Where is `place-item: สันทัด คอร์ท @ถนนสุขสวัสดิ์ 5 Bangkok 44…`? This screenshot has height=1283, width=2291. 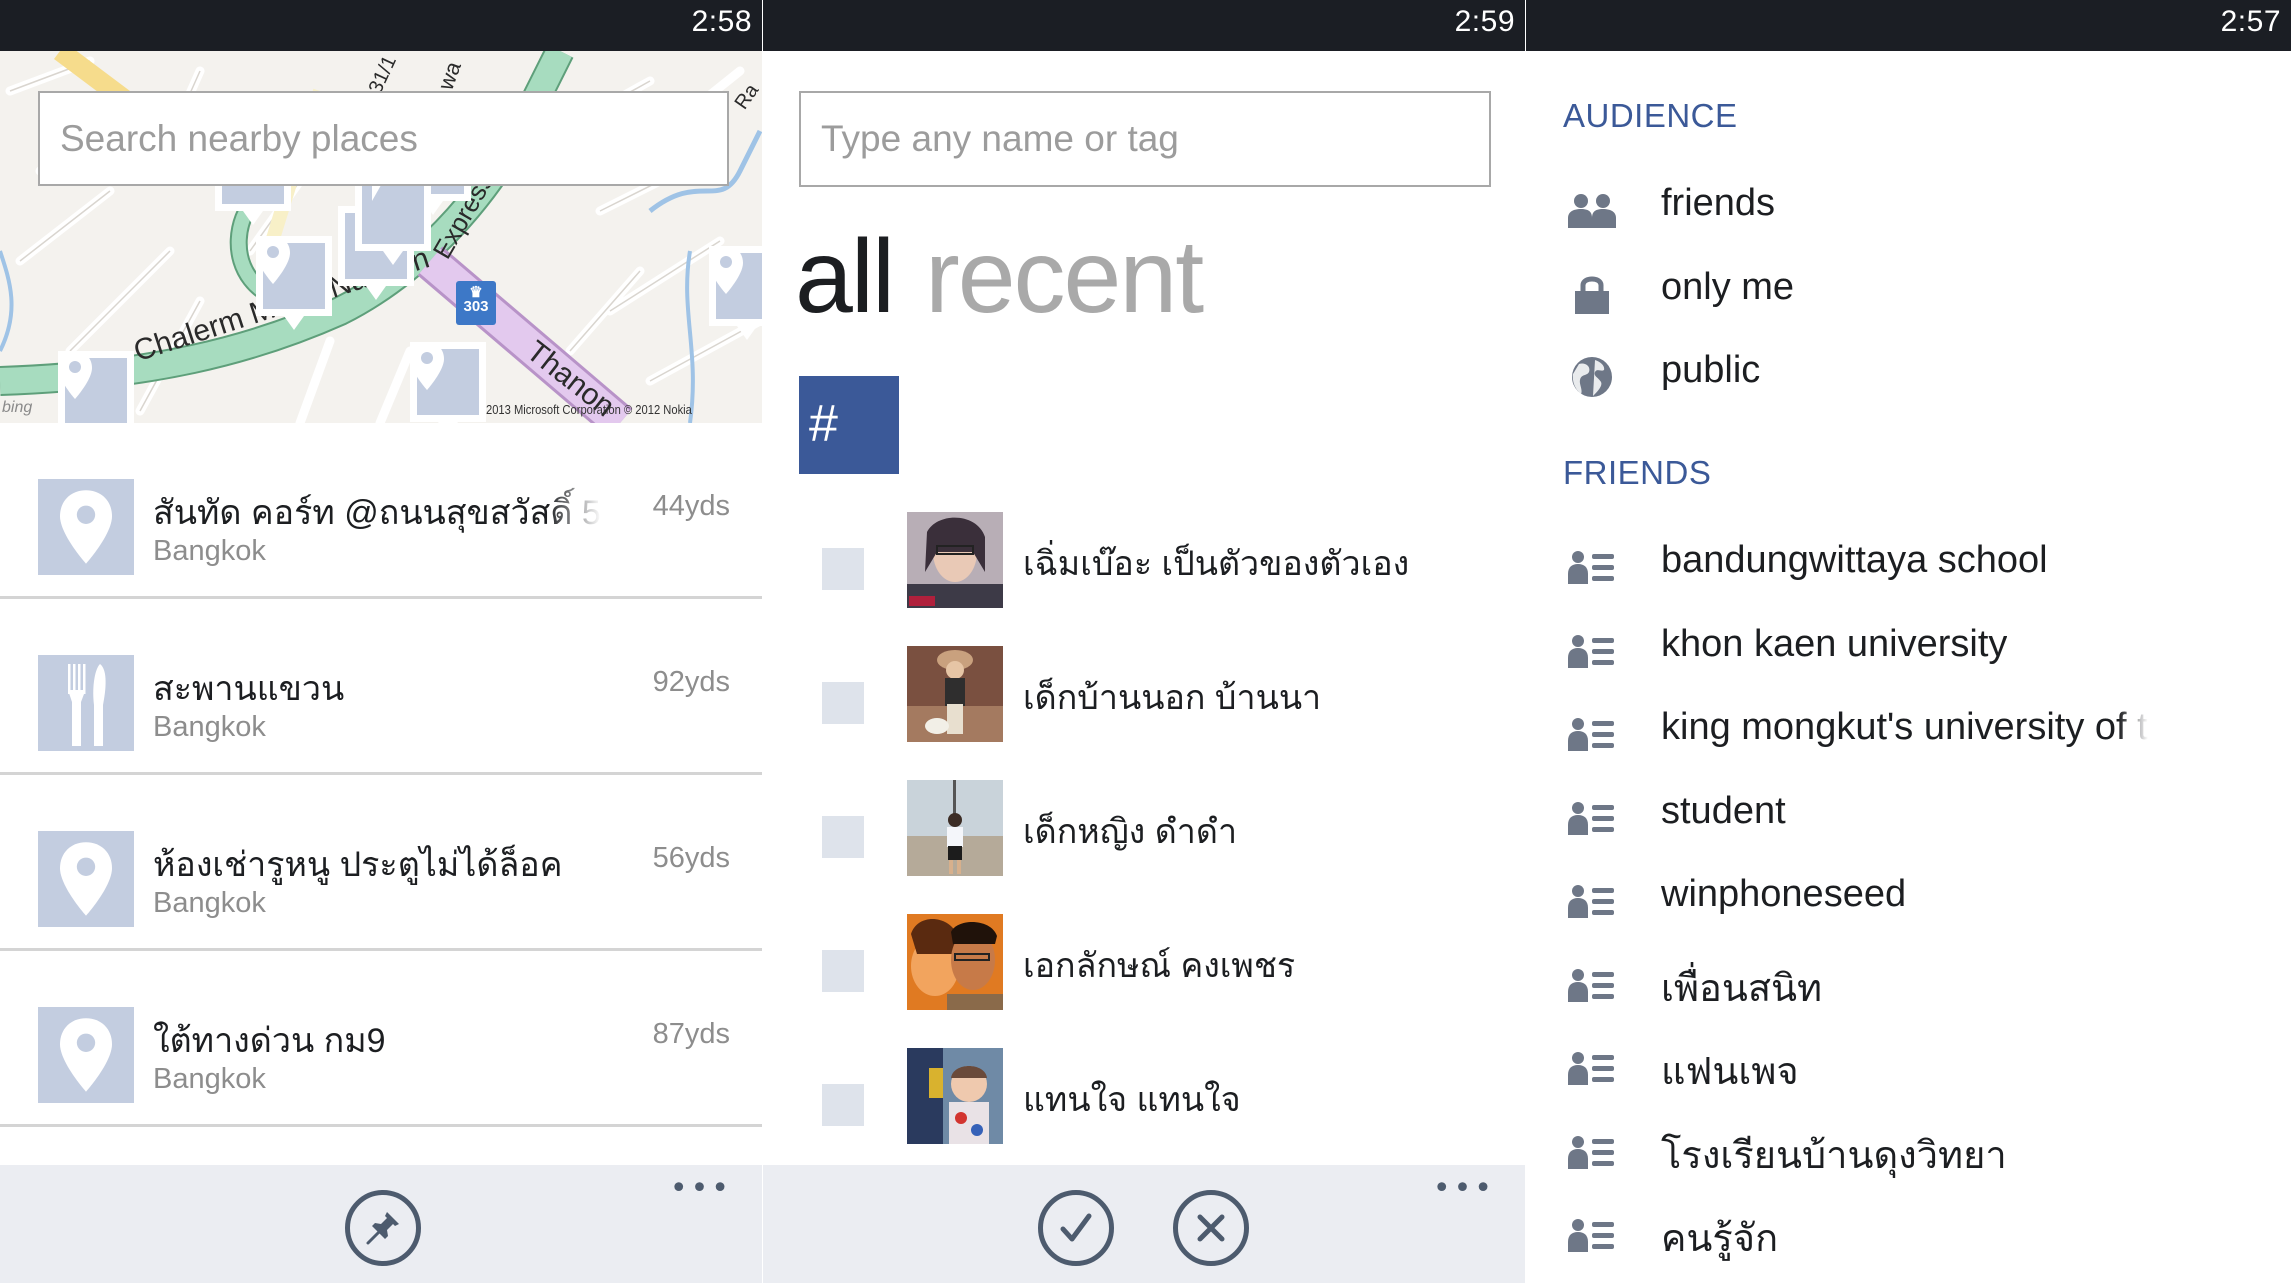
place-item: สันทัด คอร์ท @ถนนสุขสวัสดิ์ 5 Bangkok 44… is located at coordinates (381, 511).